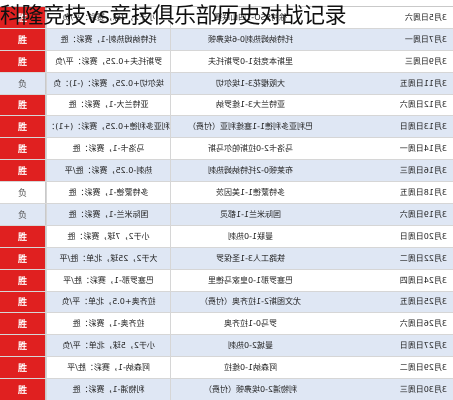 The width and height of the screenshot is (453, 400). What do you see at coordinates (173, 16) in the screenshot?
I see `page-title: 科隆竞技vs竞技俱乐部历史对战记录` at bounding box center [173, 16].